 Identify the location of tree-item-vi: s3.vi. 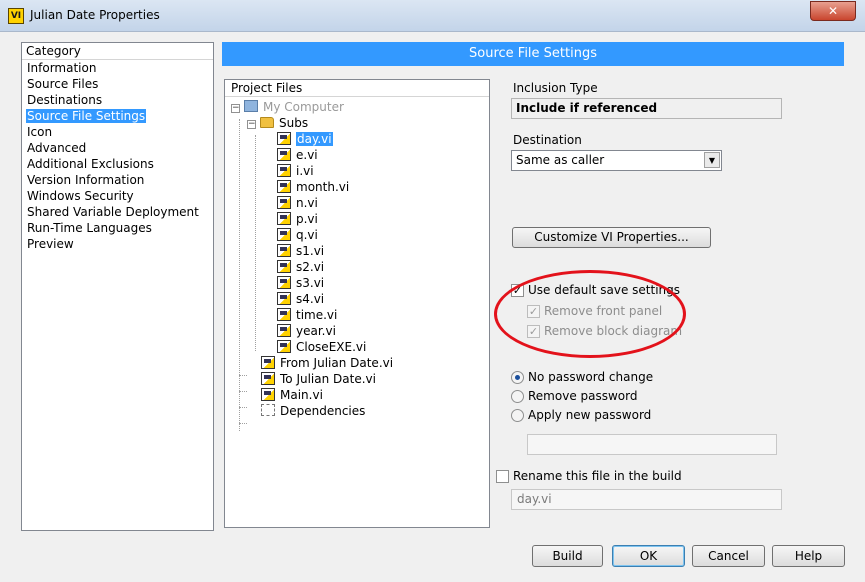
(300, 283).